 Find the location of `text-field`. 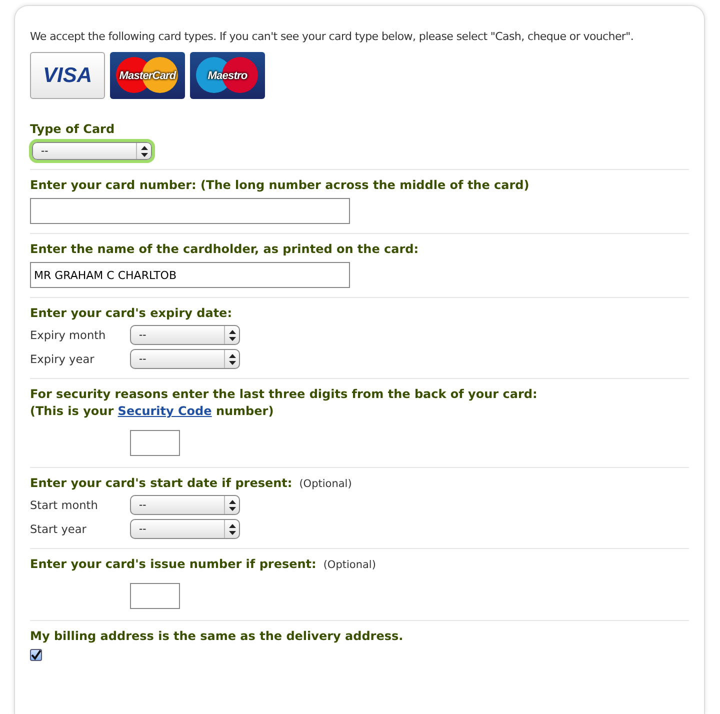

text-field is located at coordinates (190, 211).